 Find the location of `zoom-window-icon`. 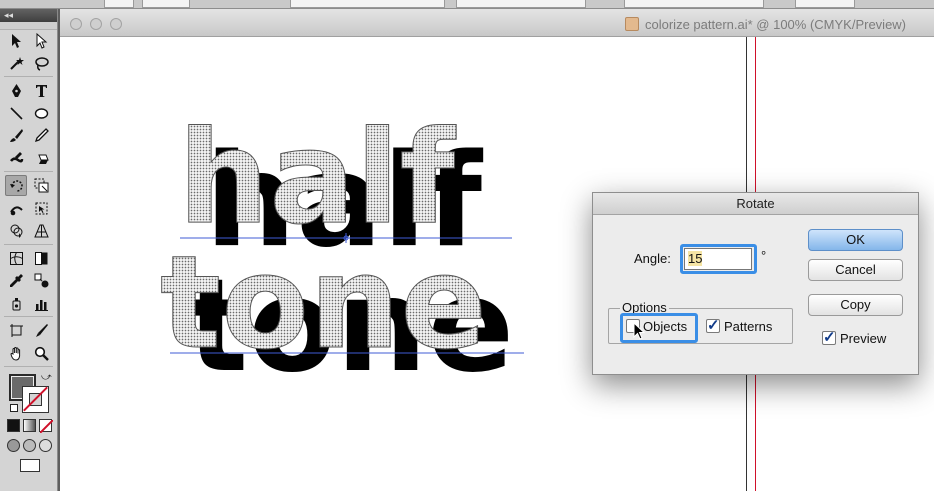

zoom-window-icon is located at coordinates (116, 24).